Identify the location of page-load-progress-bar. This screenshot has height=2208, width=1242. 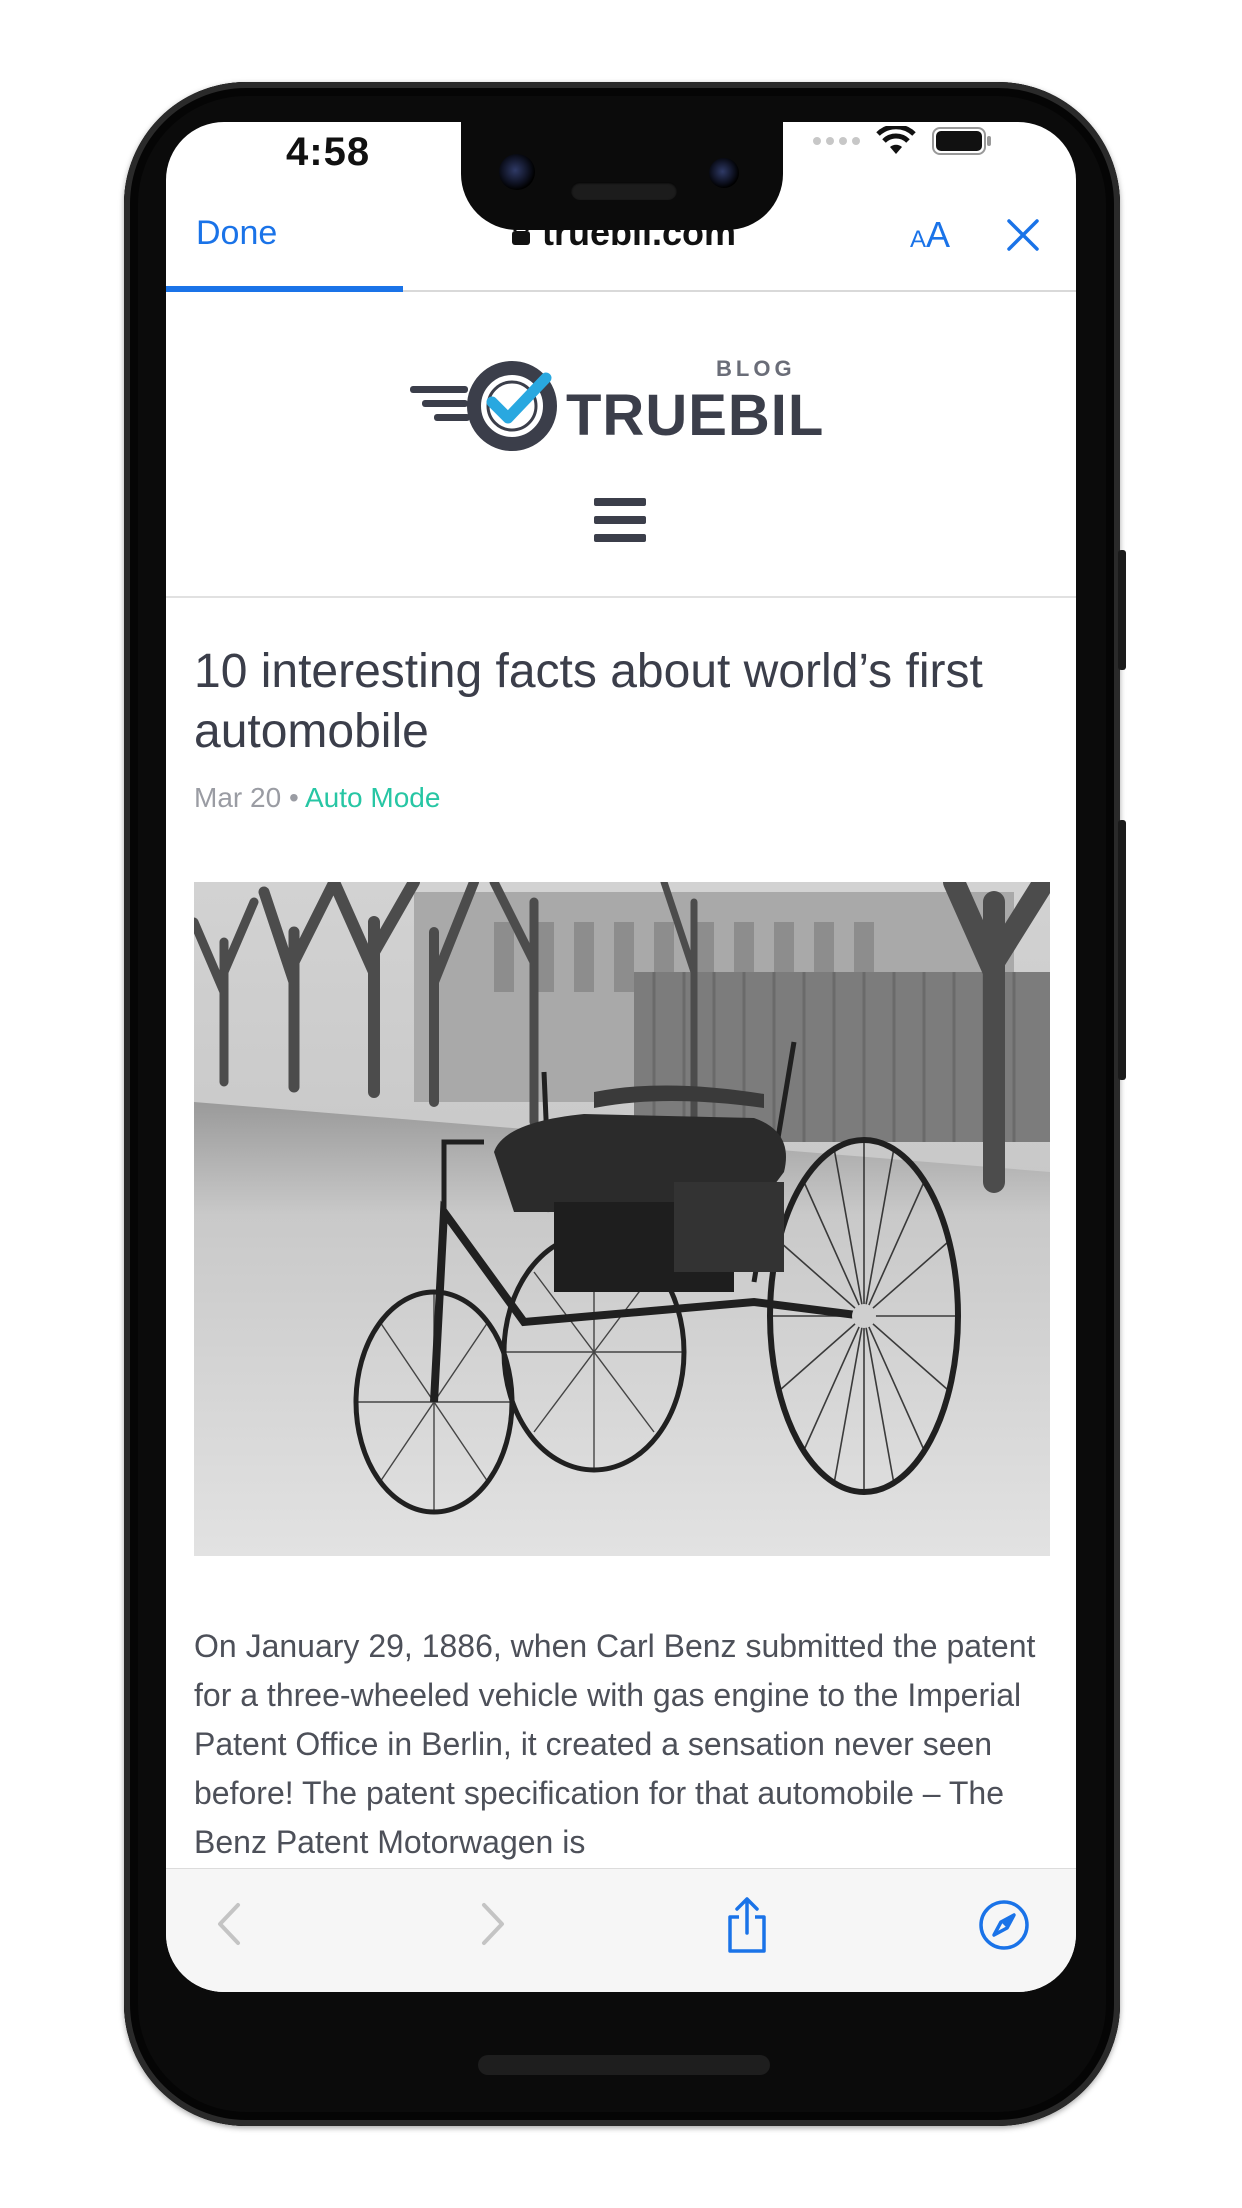
(284, 289).